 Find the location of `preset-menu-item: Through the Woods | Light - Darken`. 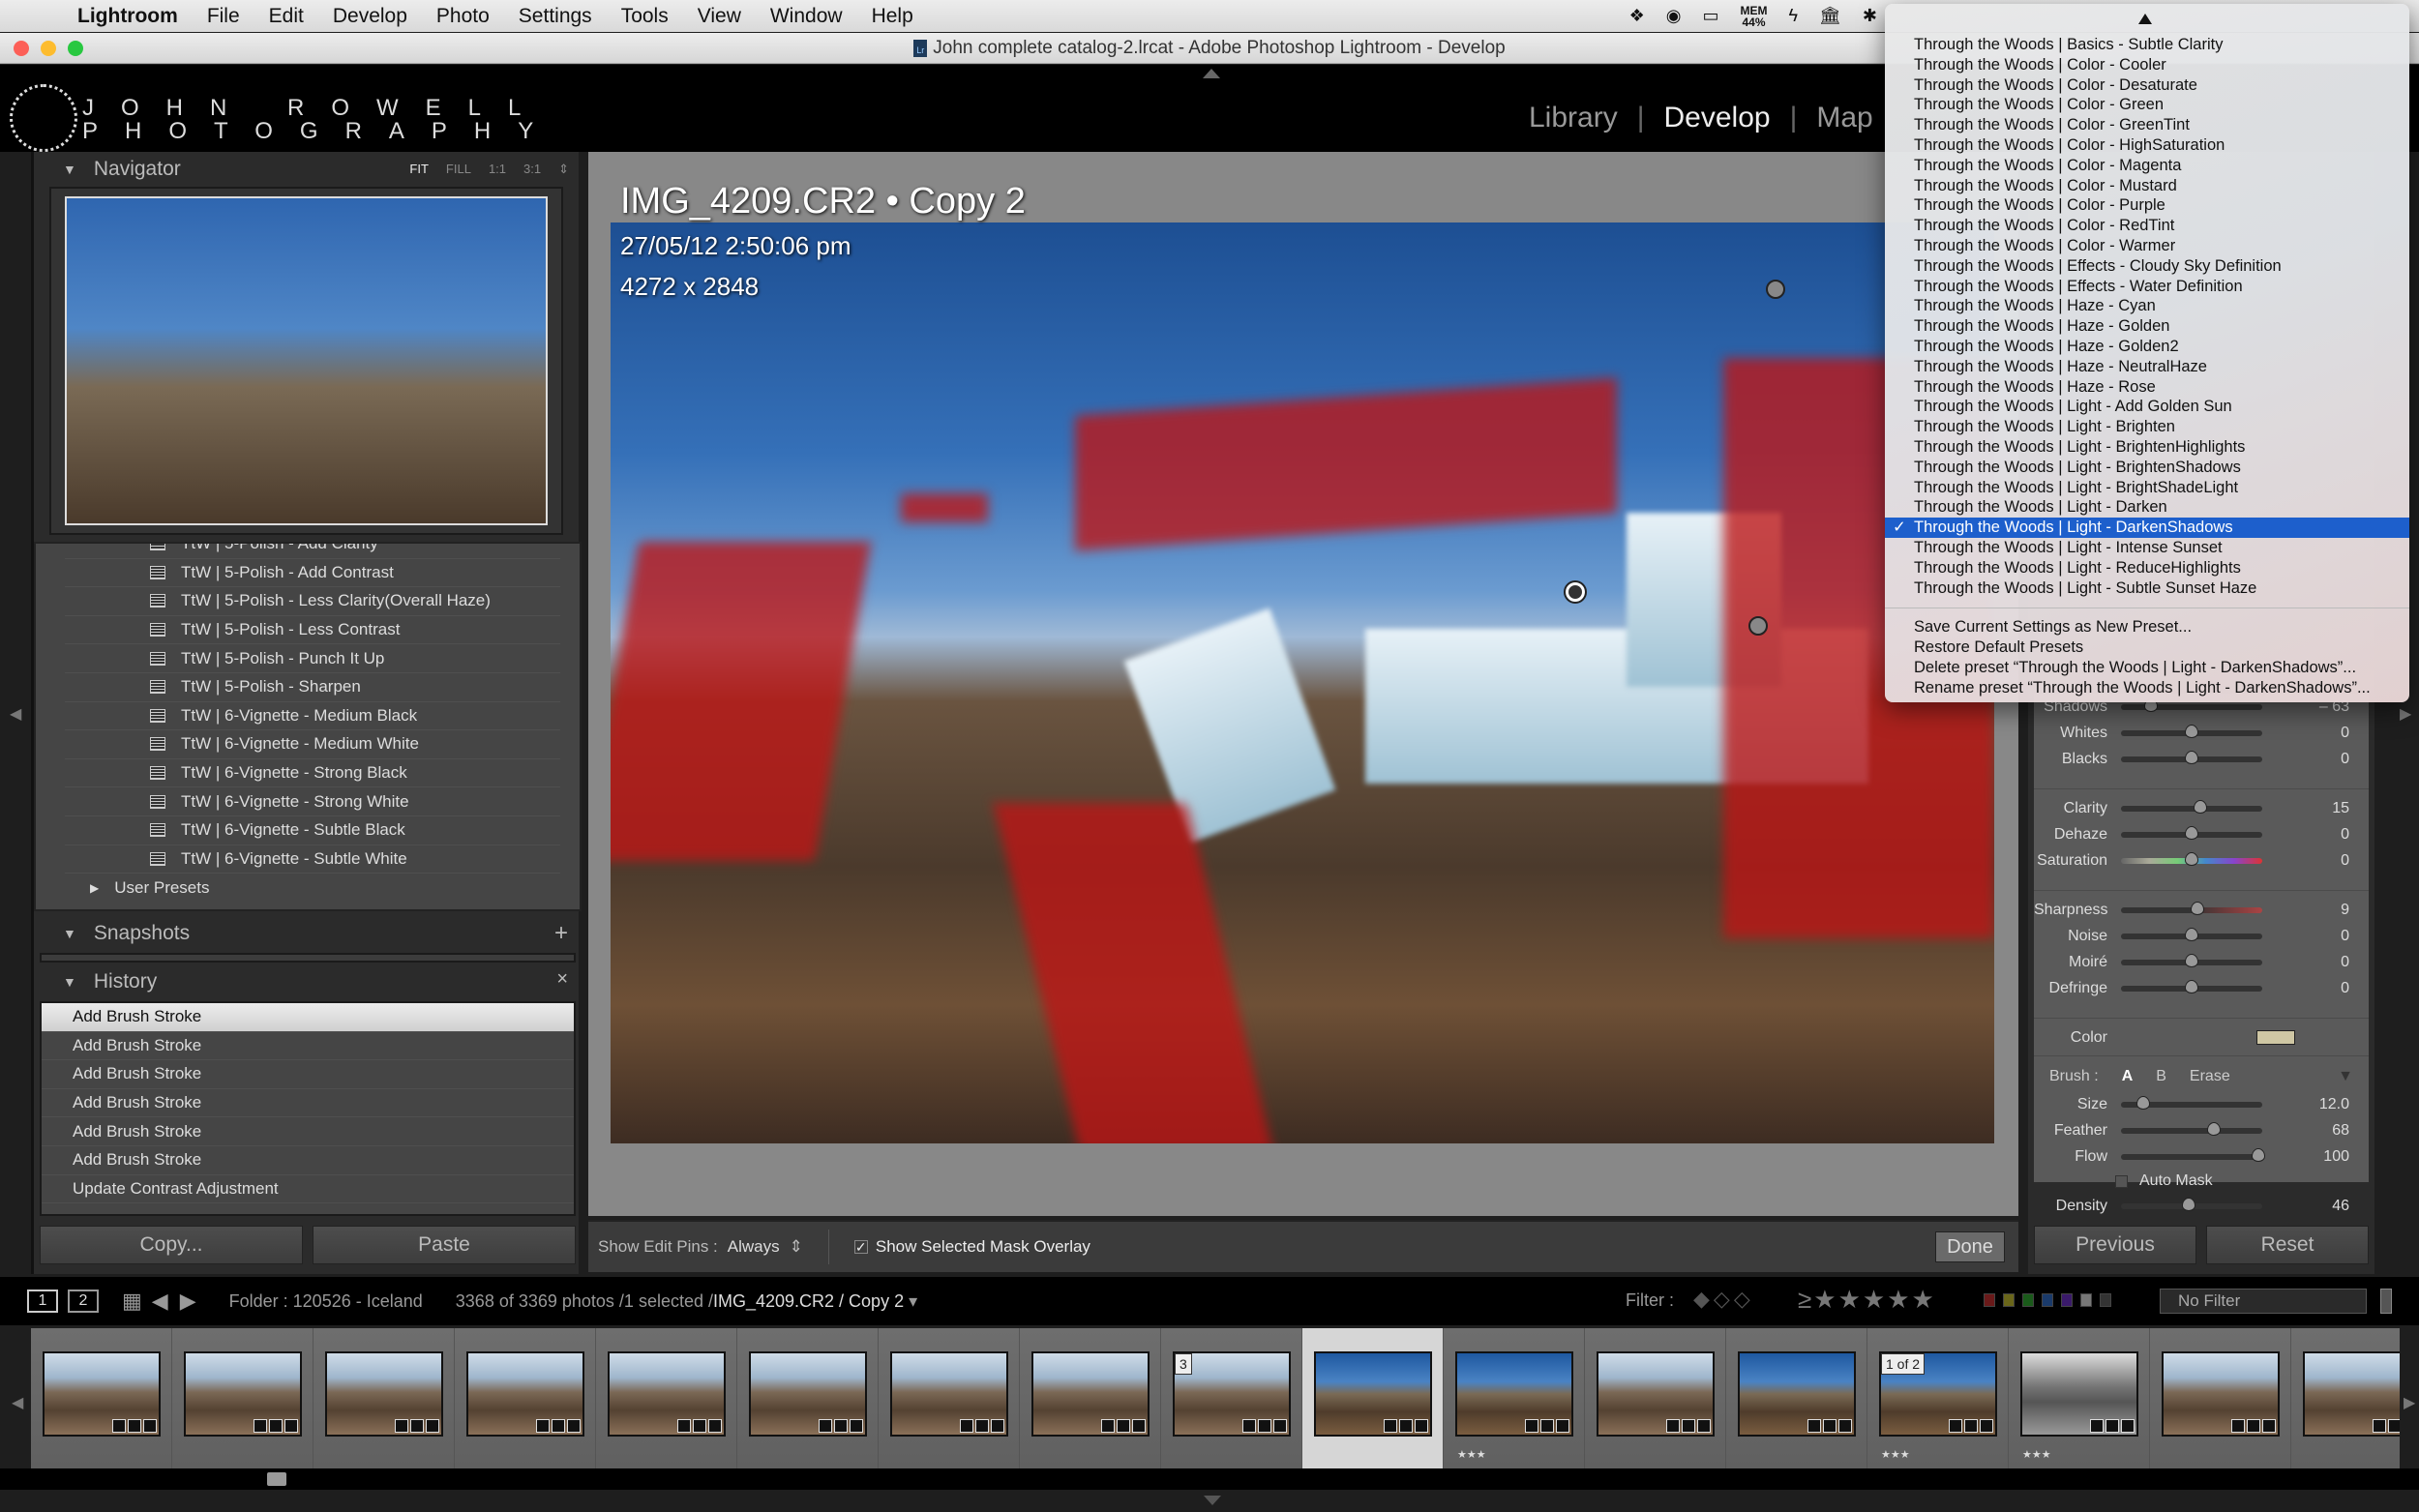

preset-menu-item: Through the Woods | Light - Darken is located at coordinates (2147, 508).